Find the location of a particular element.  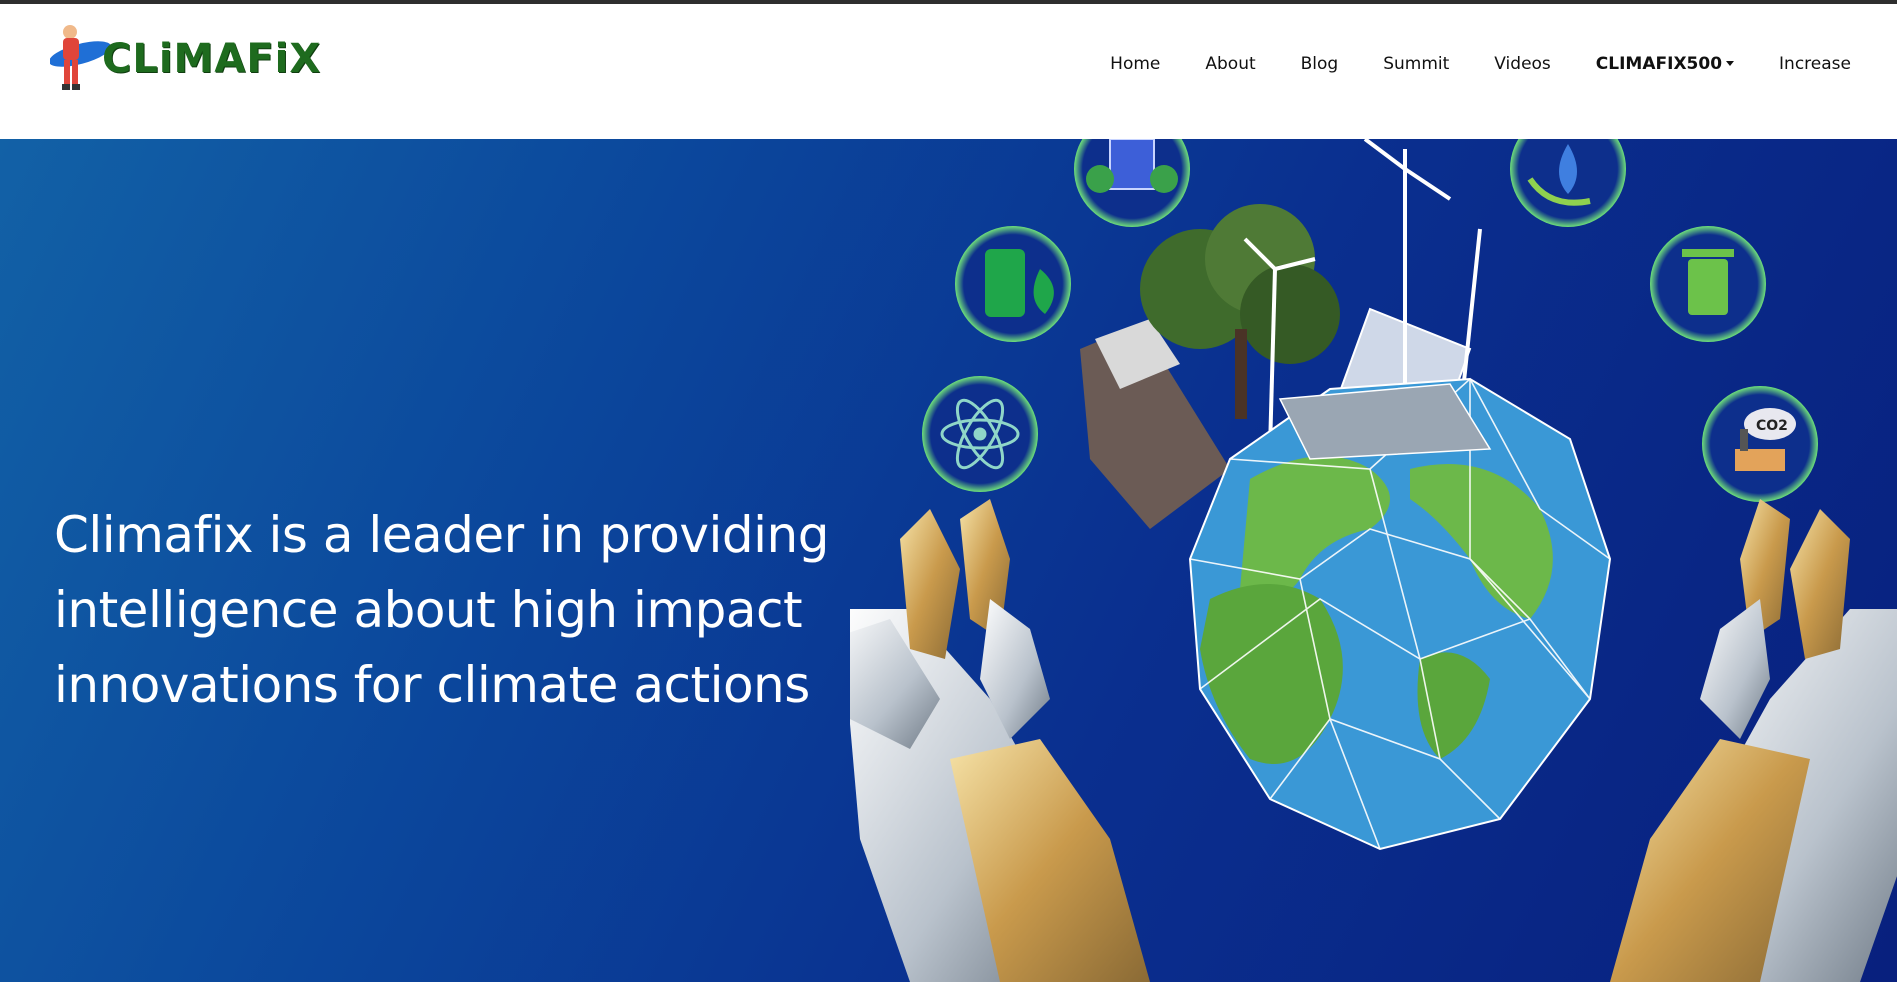

nav-climafix500-dropdown: CLIMAFIX500 is located at coordinates (1665, 64).